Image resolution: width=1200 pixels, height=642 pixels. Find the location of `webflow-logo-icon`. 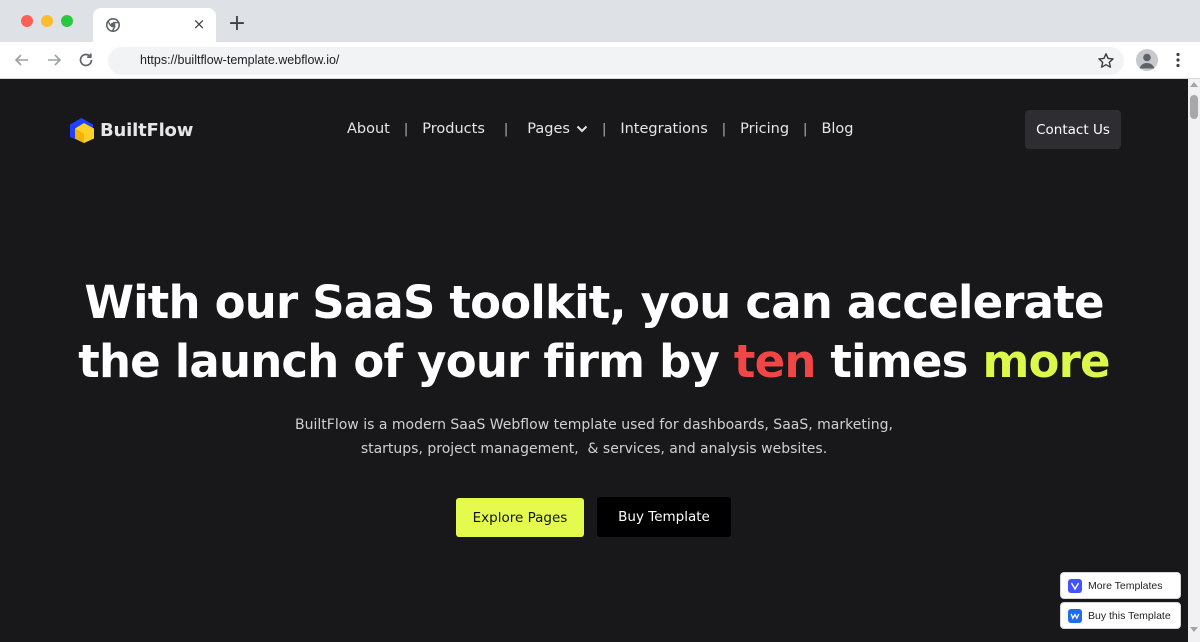

webflow-logo-icon is located at coordinates (1075, 615).